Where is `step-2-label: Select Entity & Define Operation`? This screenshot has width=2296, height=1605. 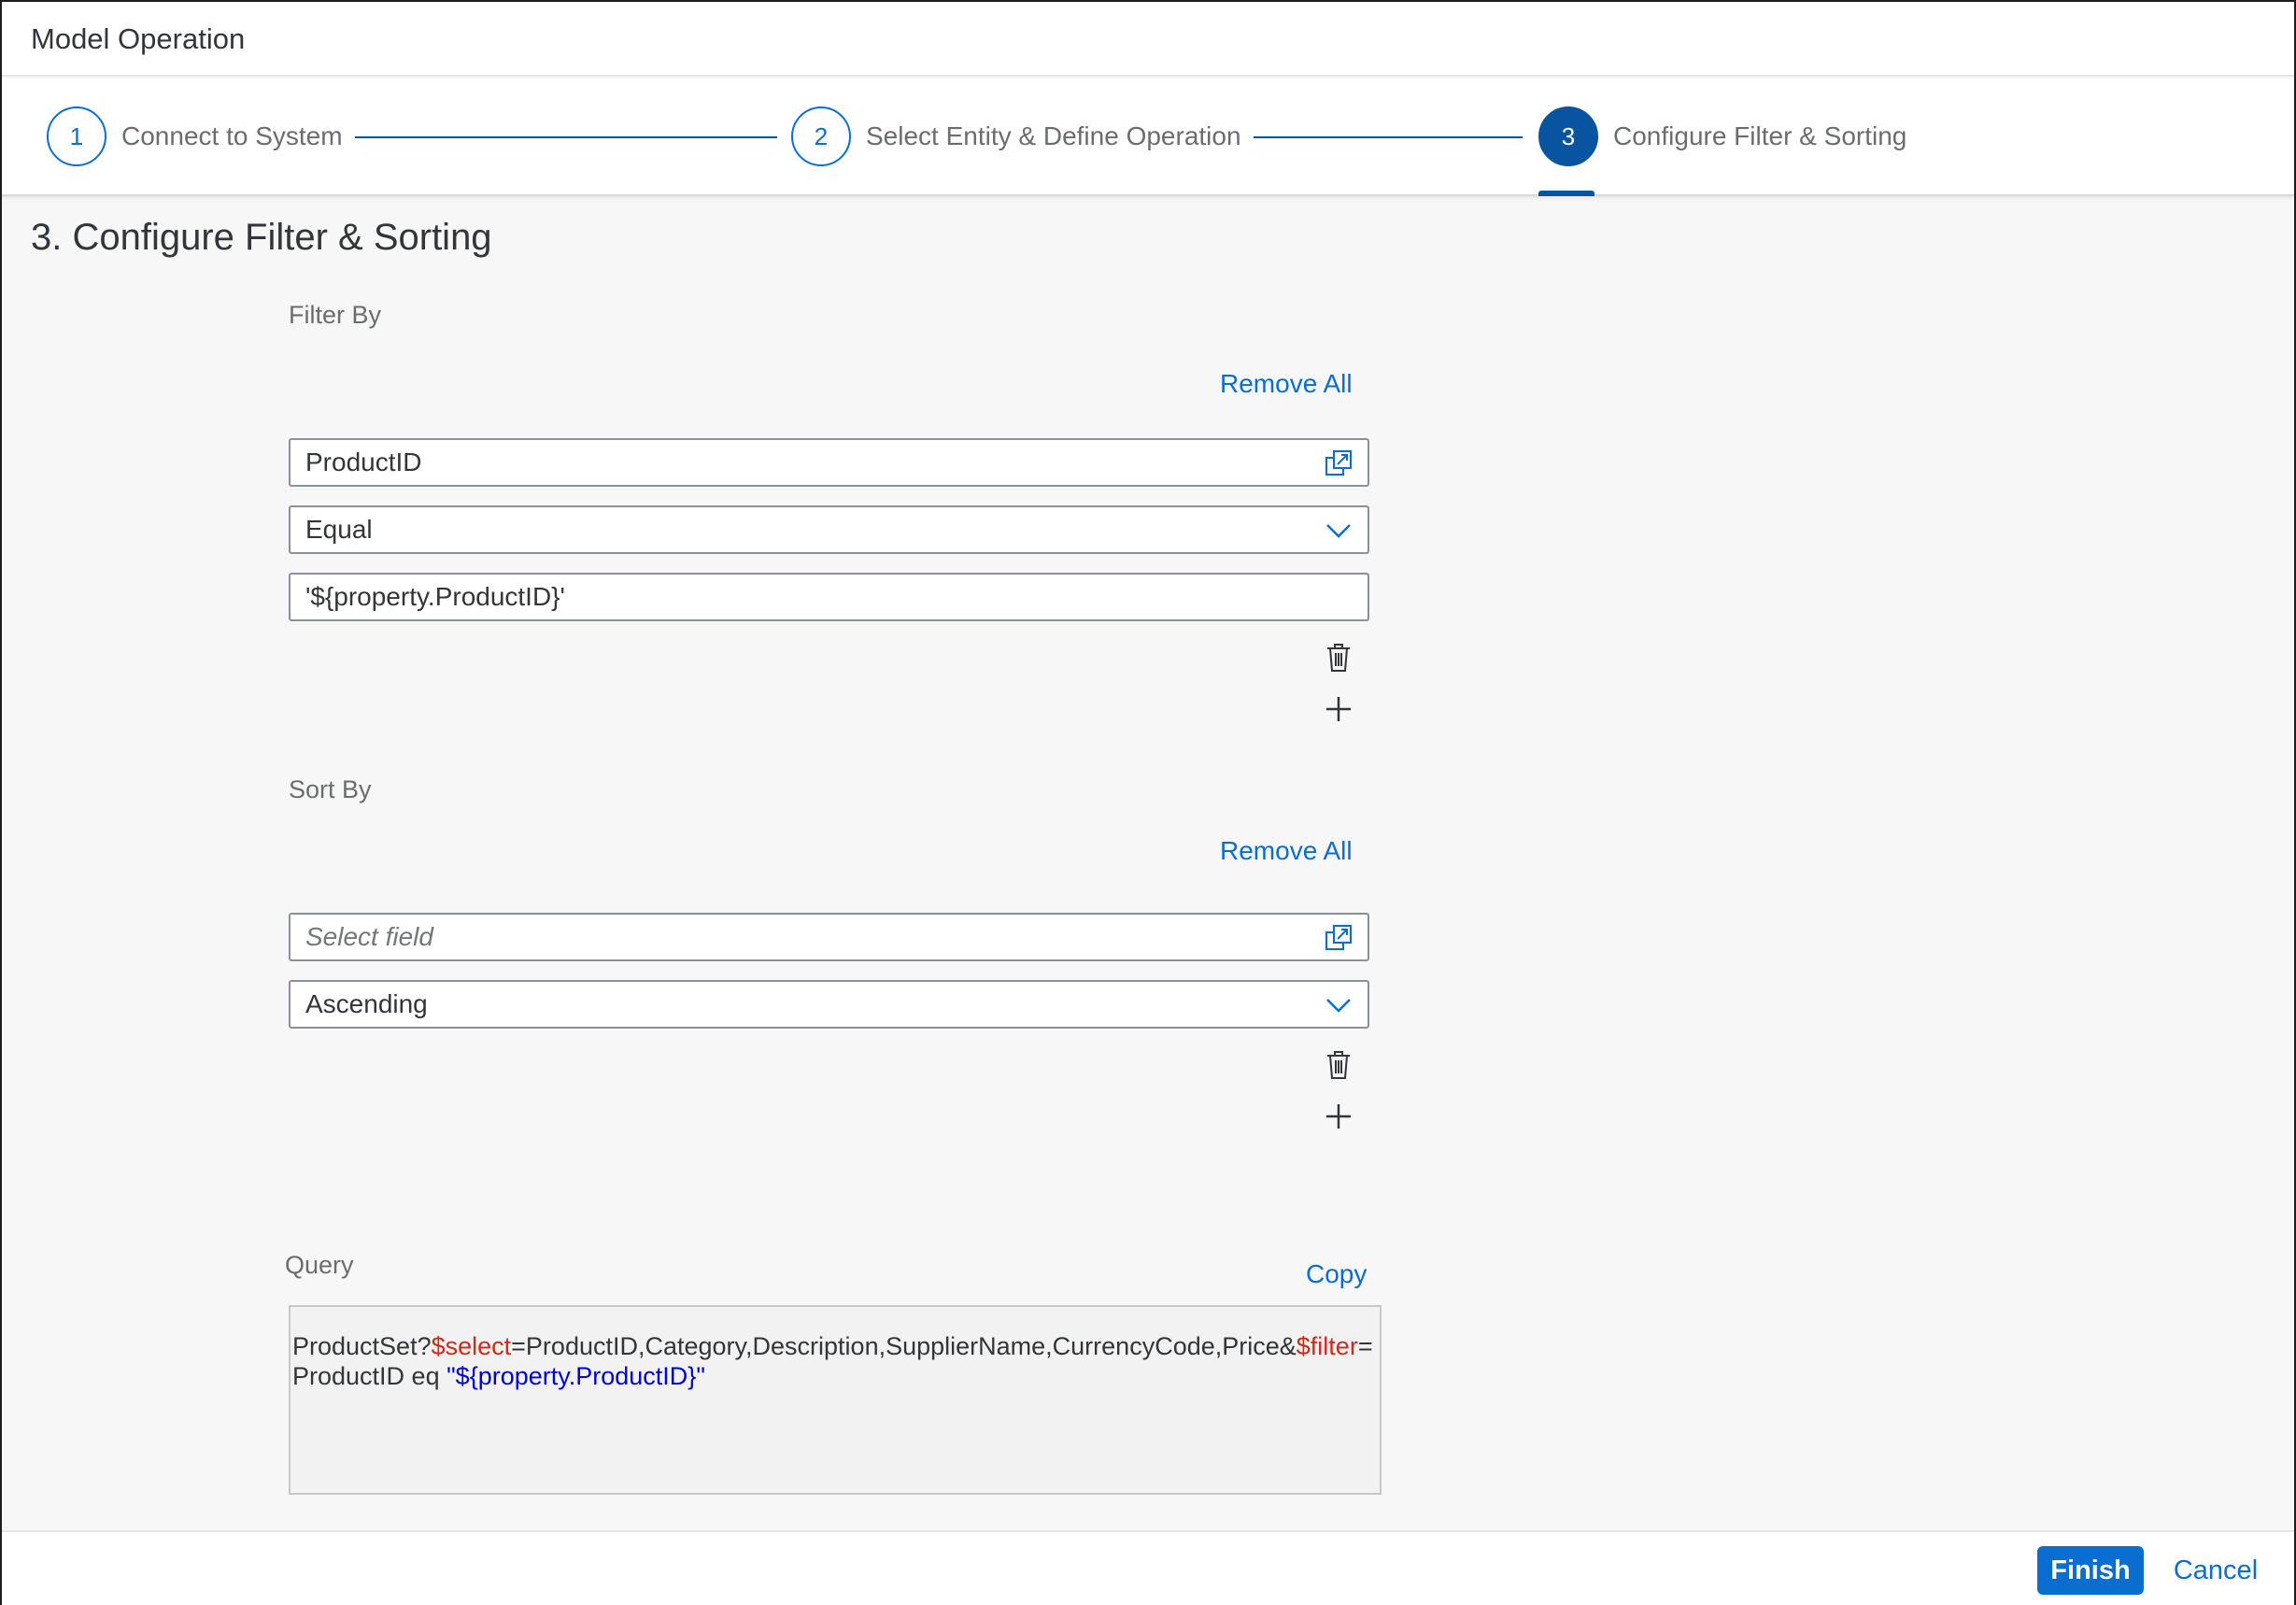 step-2-label: Select Entity & Define Operation is located at coordinates (1053, 135).